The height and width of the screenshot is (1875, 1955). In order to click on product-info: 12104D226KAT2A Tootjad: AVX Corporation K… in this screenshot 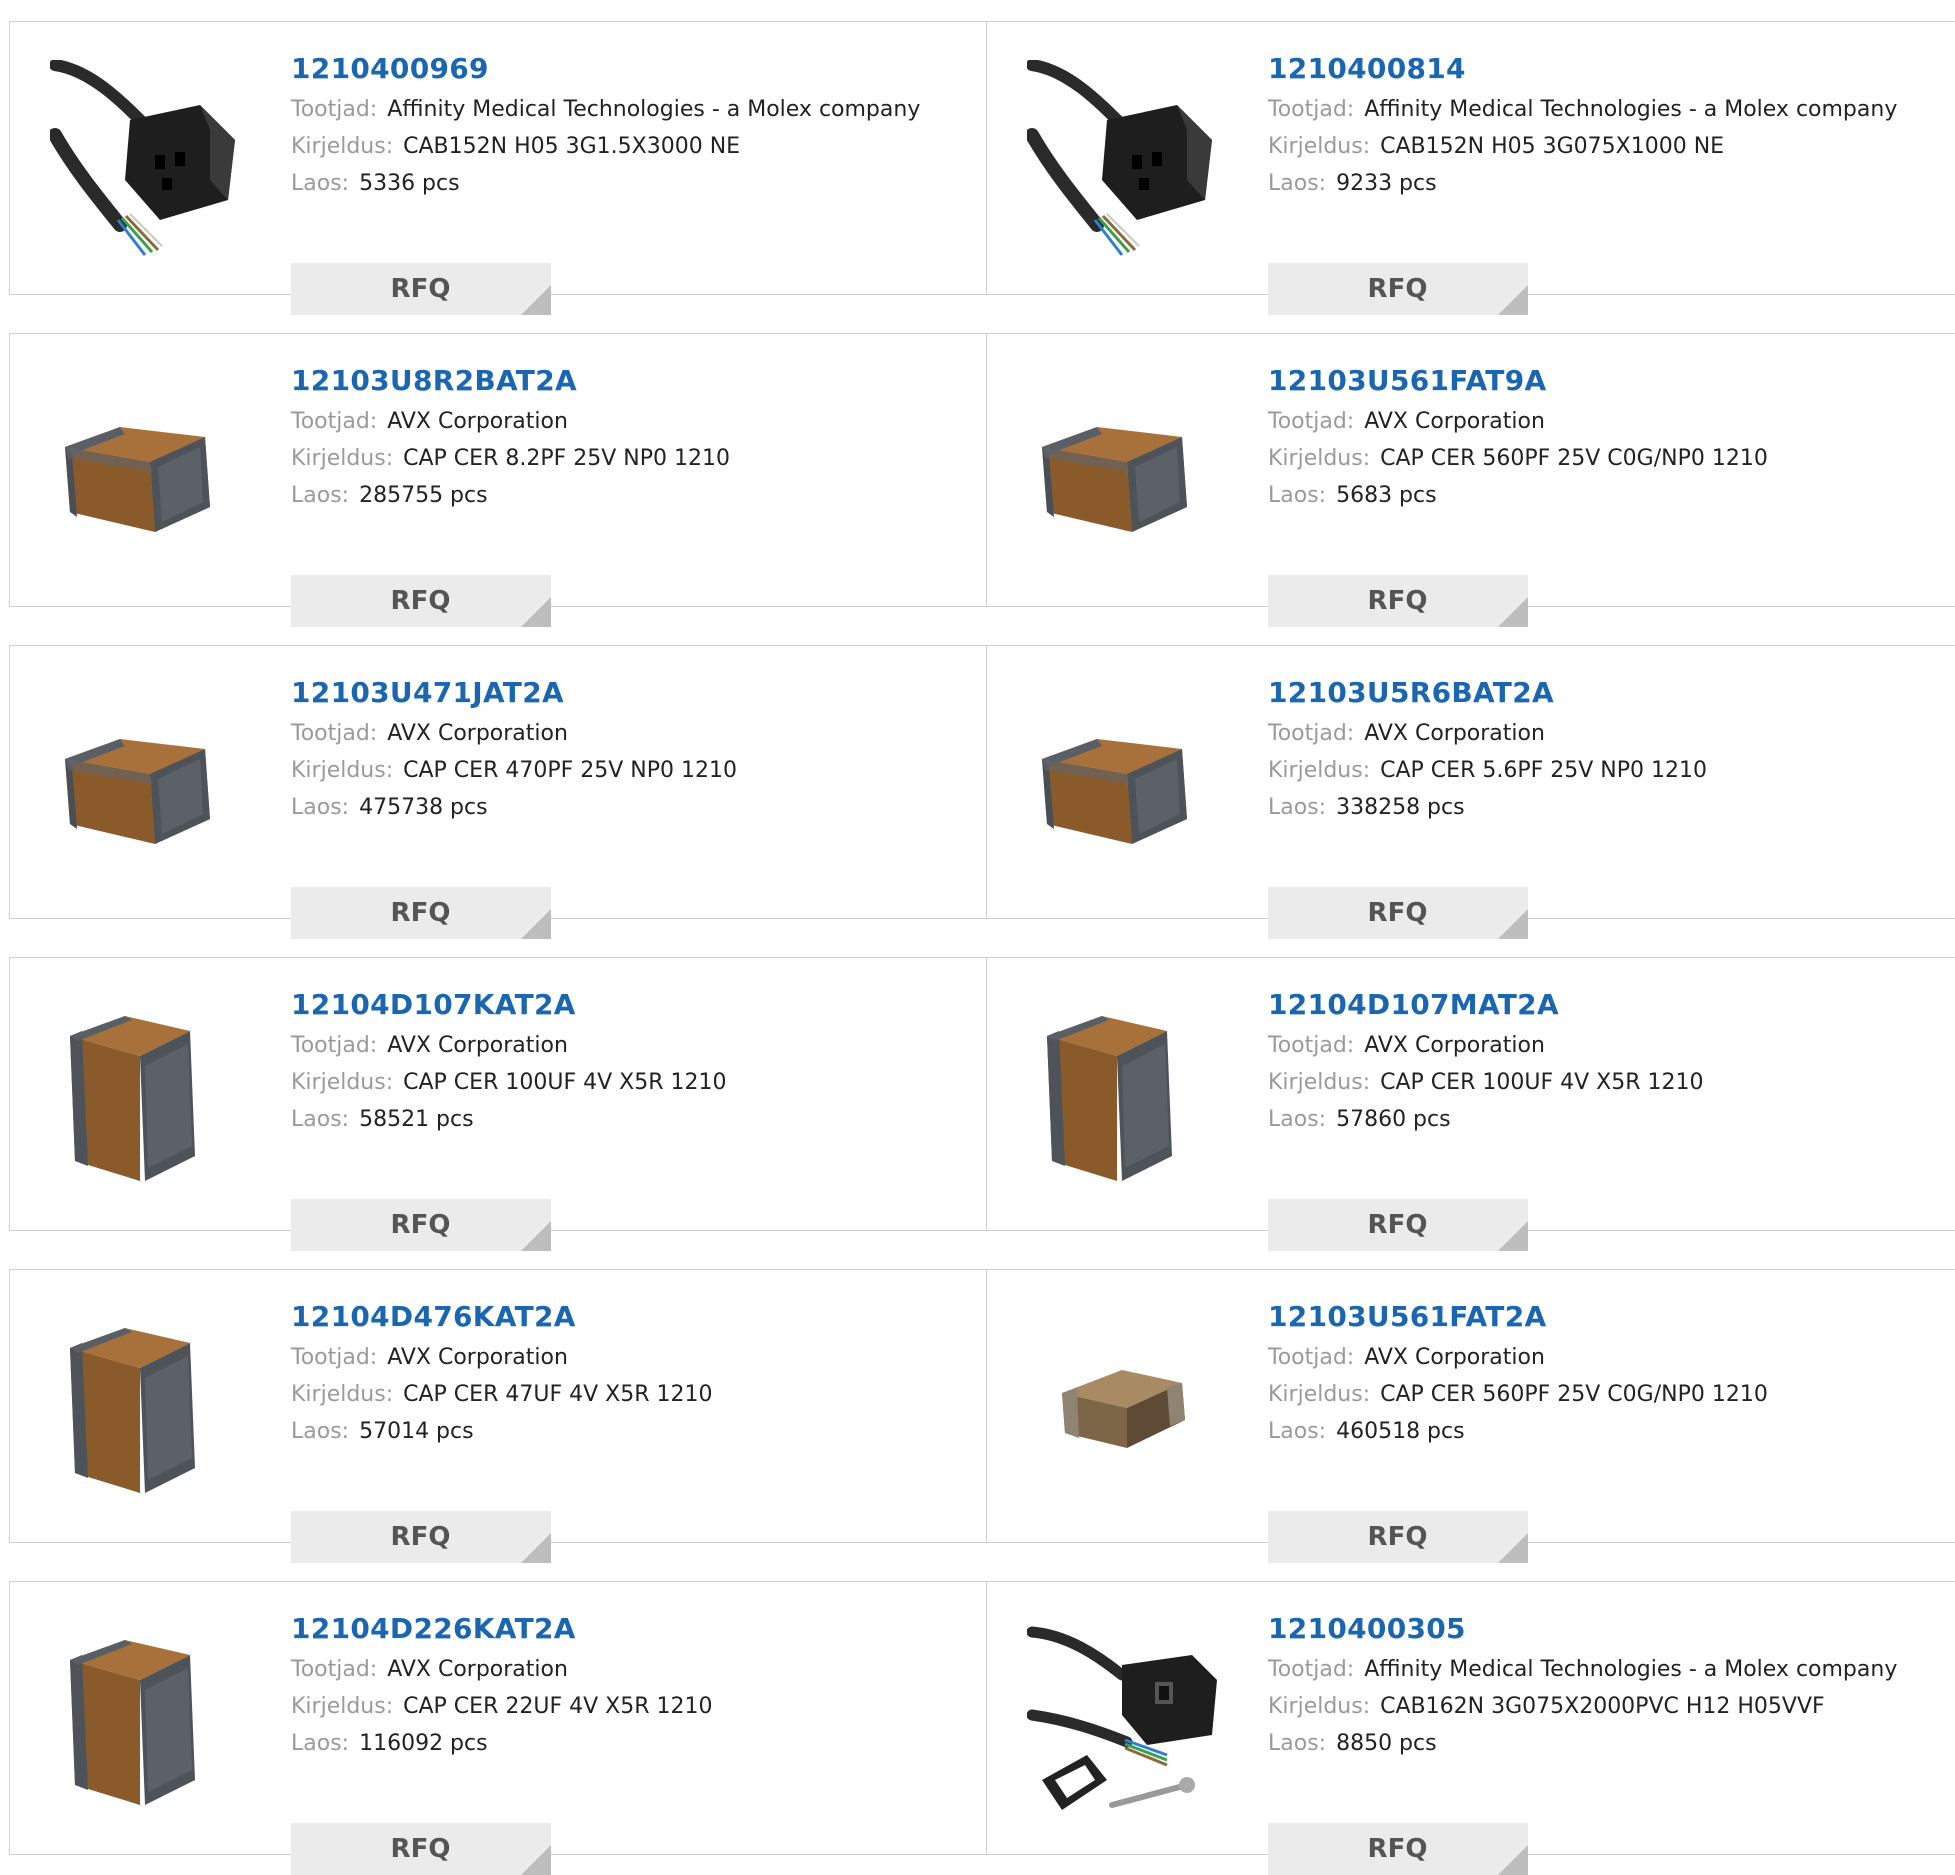, I will do `click(633, 1743)`.